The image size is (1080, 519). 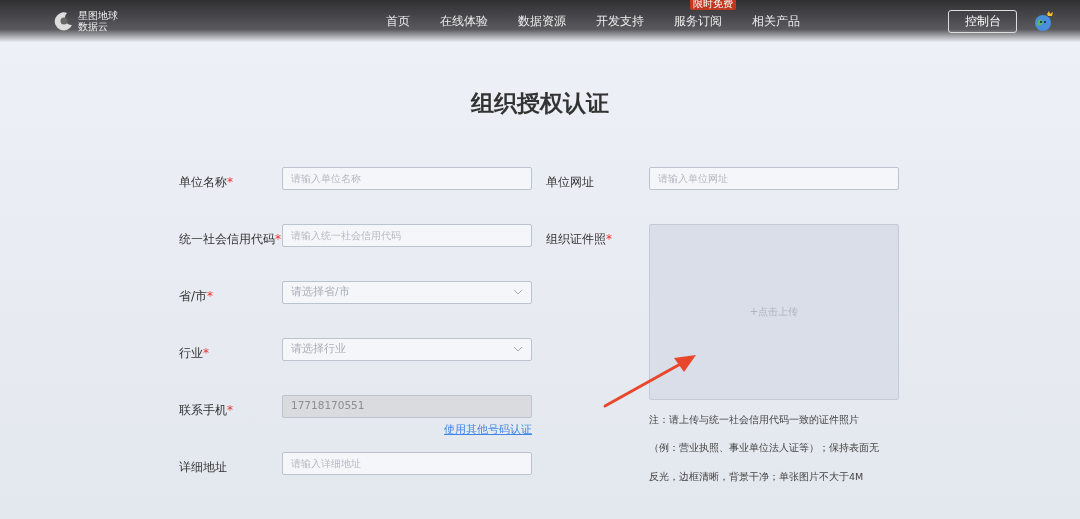 What do you see at coordinates (203, 181) in the screenshot?
I see `field-label: 单位名称` at bounding box center [203, 181].